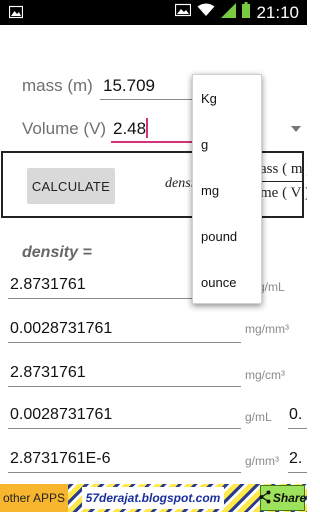 The image size is (320, 512). I want to click on wifi-icon, so click(206, 12).